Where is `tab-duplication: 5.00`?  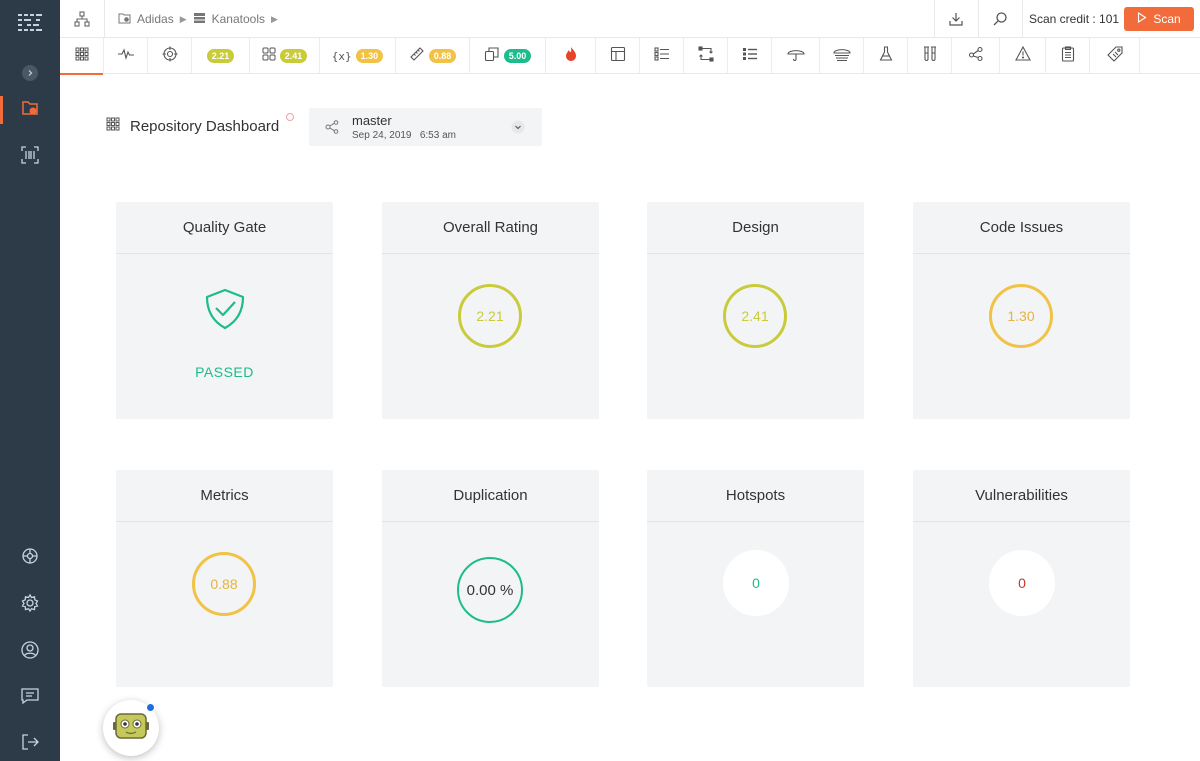
tab-duplication: 5.00 is located at coordinates (508, 56).